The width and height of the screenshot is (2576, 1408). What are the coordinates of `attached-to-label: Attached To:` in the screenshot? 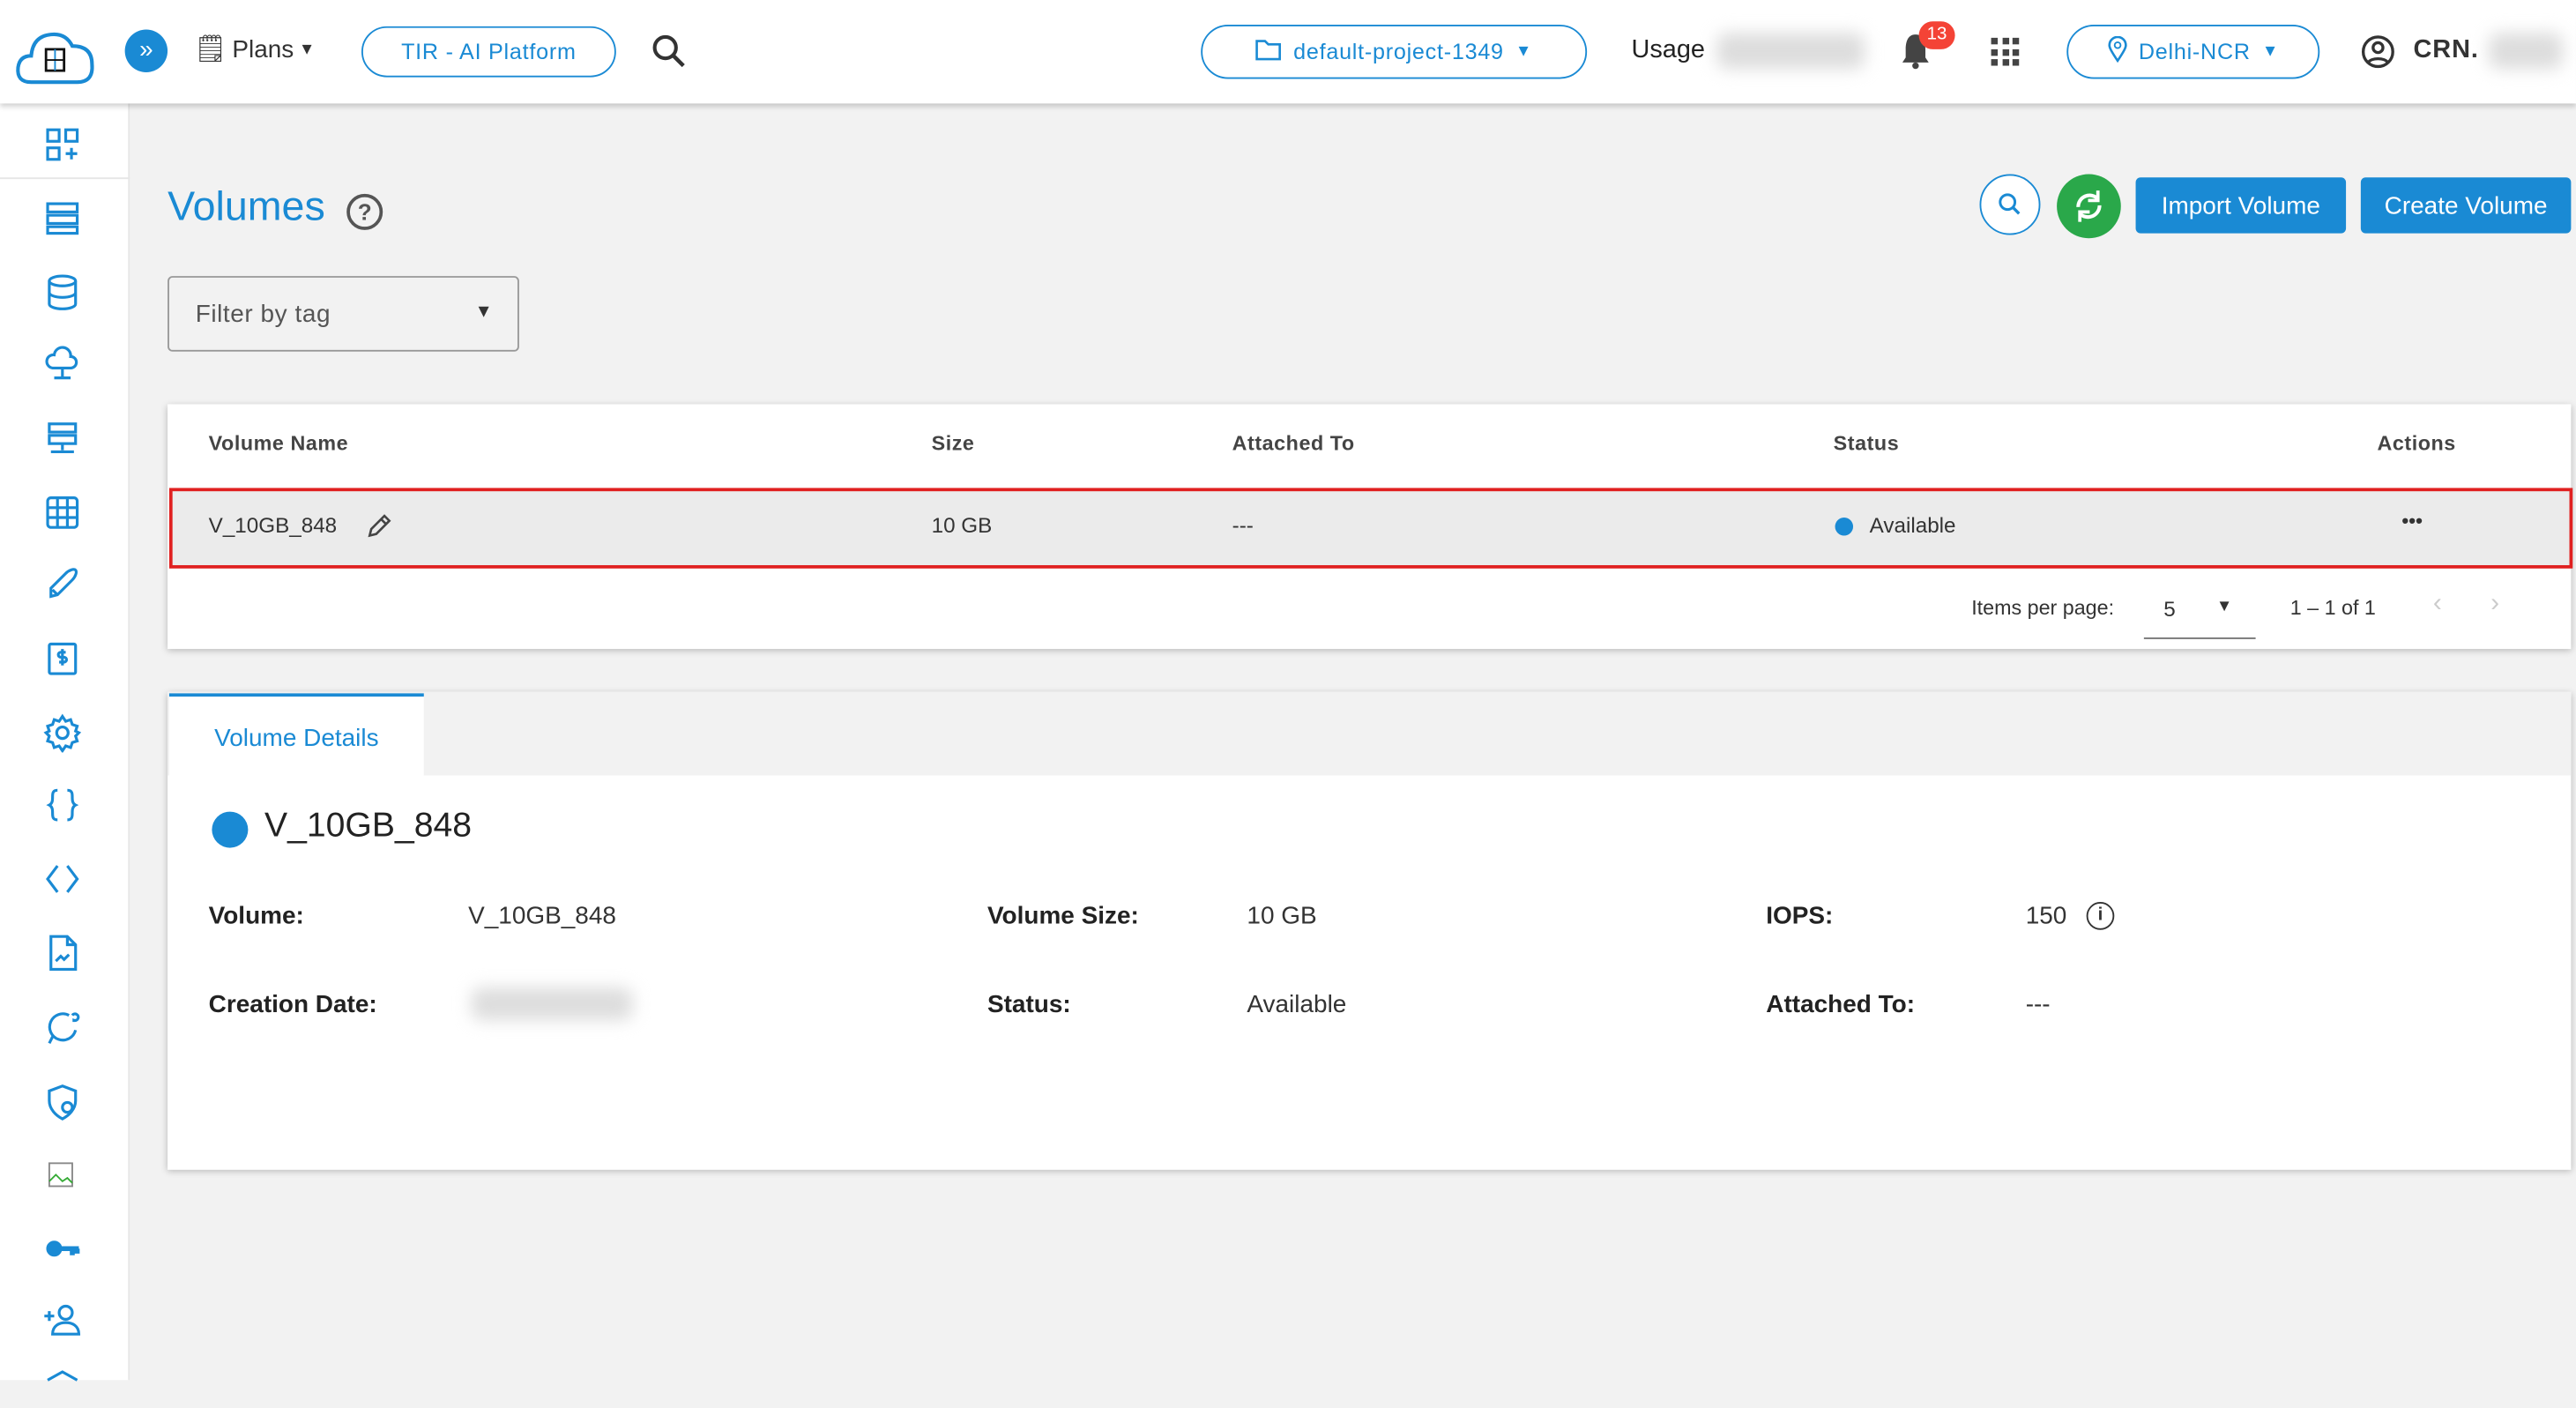 It's located at (1841, 1005).